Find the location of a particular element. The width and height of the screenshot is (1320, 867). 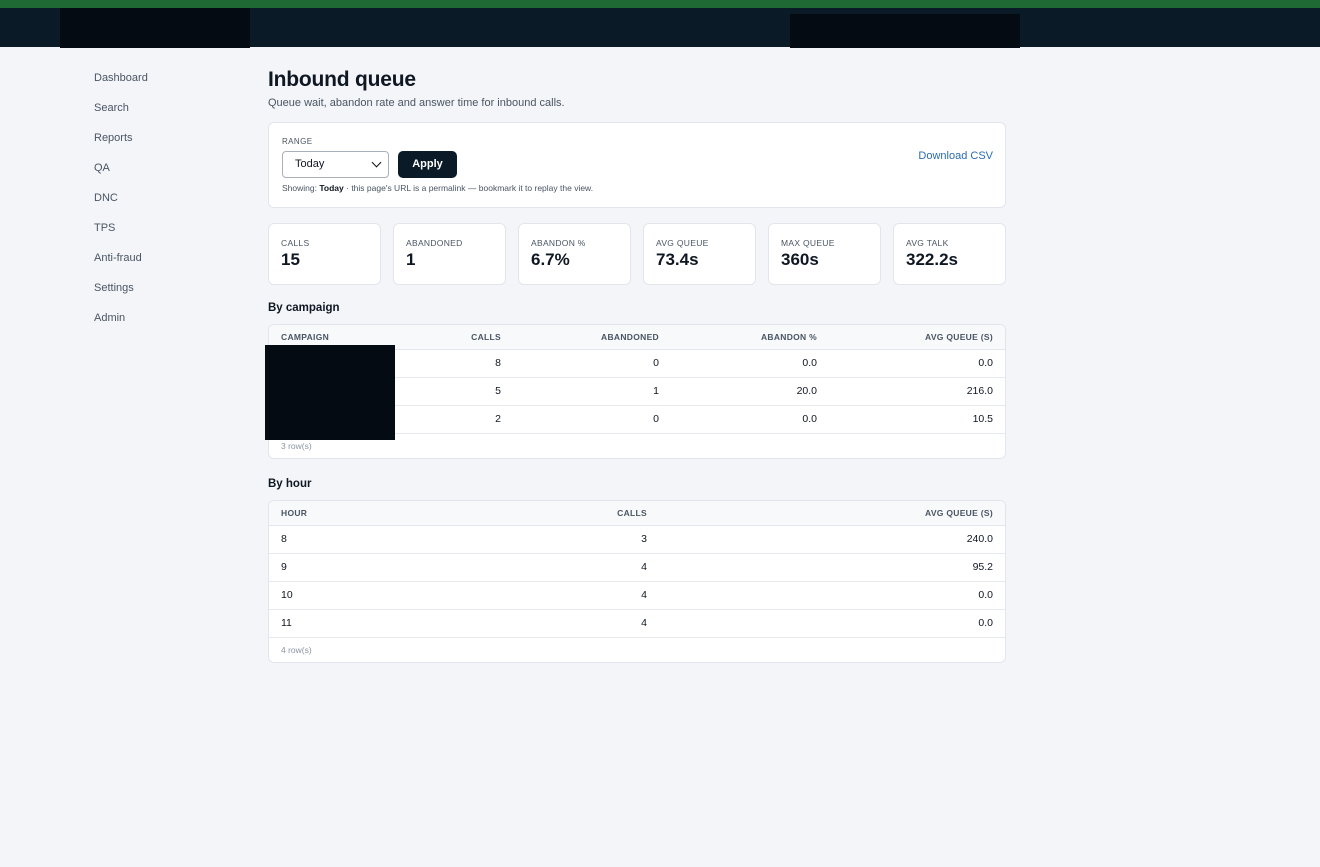

showing-prefix: Showing: is located at coordinates (299, 188).